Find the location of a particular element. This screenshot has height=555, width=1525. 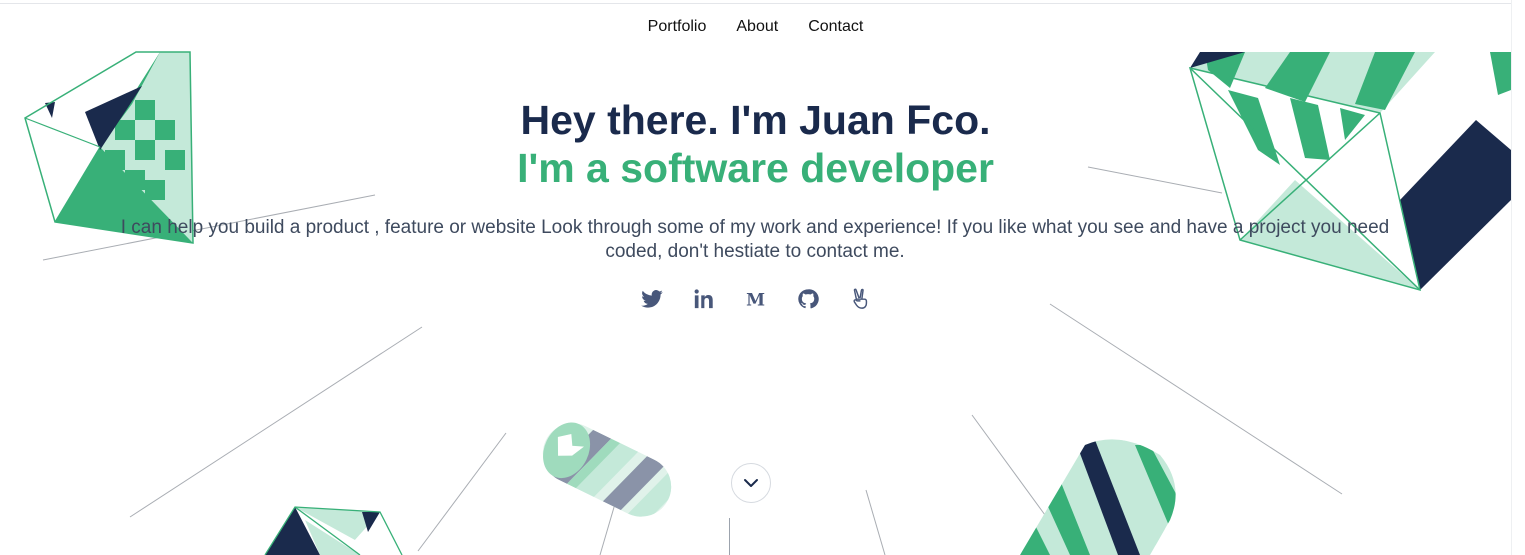

svg-text: M is located at coordinates (755, 299).